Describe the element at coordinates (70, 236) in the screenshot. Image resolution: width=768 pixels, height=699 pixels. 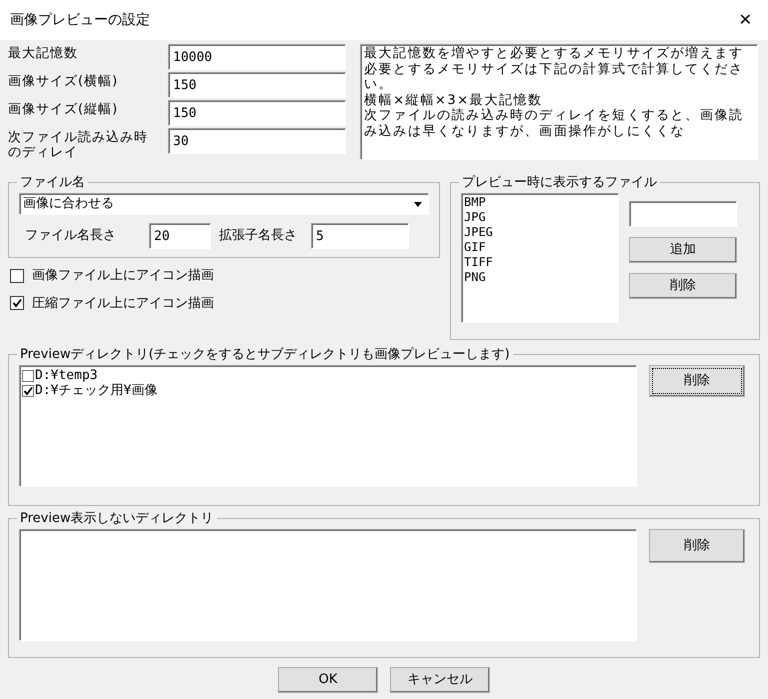
I see `field-label: ファイル名長さ` at that location.